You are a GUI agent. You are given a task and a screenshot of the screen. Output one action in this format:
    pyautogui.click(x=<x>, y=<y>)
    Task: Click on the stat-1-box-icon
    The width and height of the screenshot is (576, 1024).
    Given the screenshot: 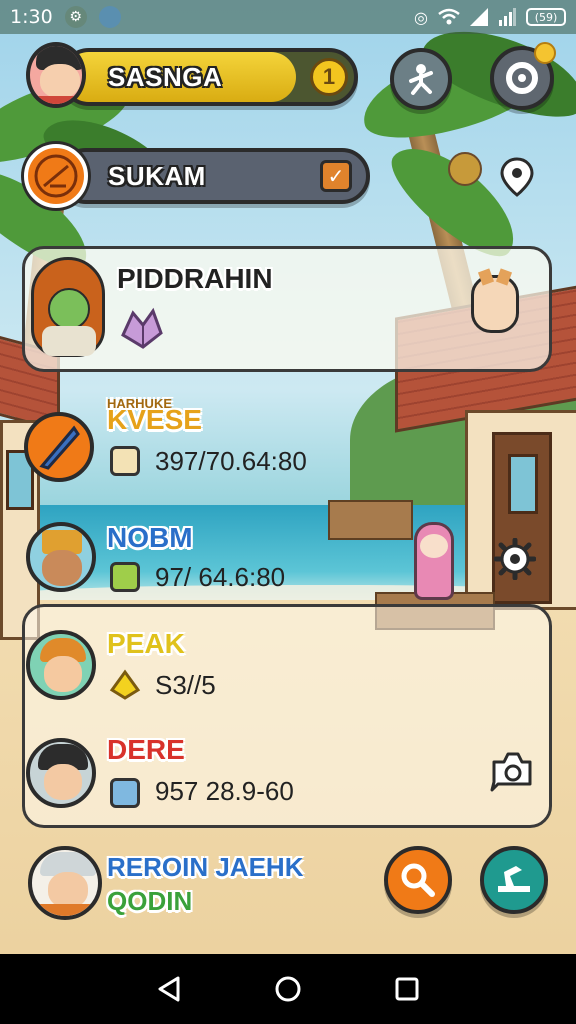 What is the action you would take?
    pyautogui.click(x=125, y=461)
    